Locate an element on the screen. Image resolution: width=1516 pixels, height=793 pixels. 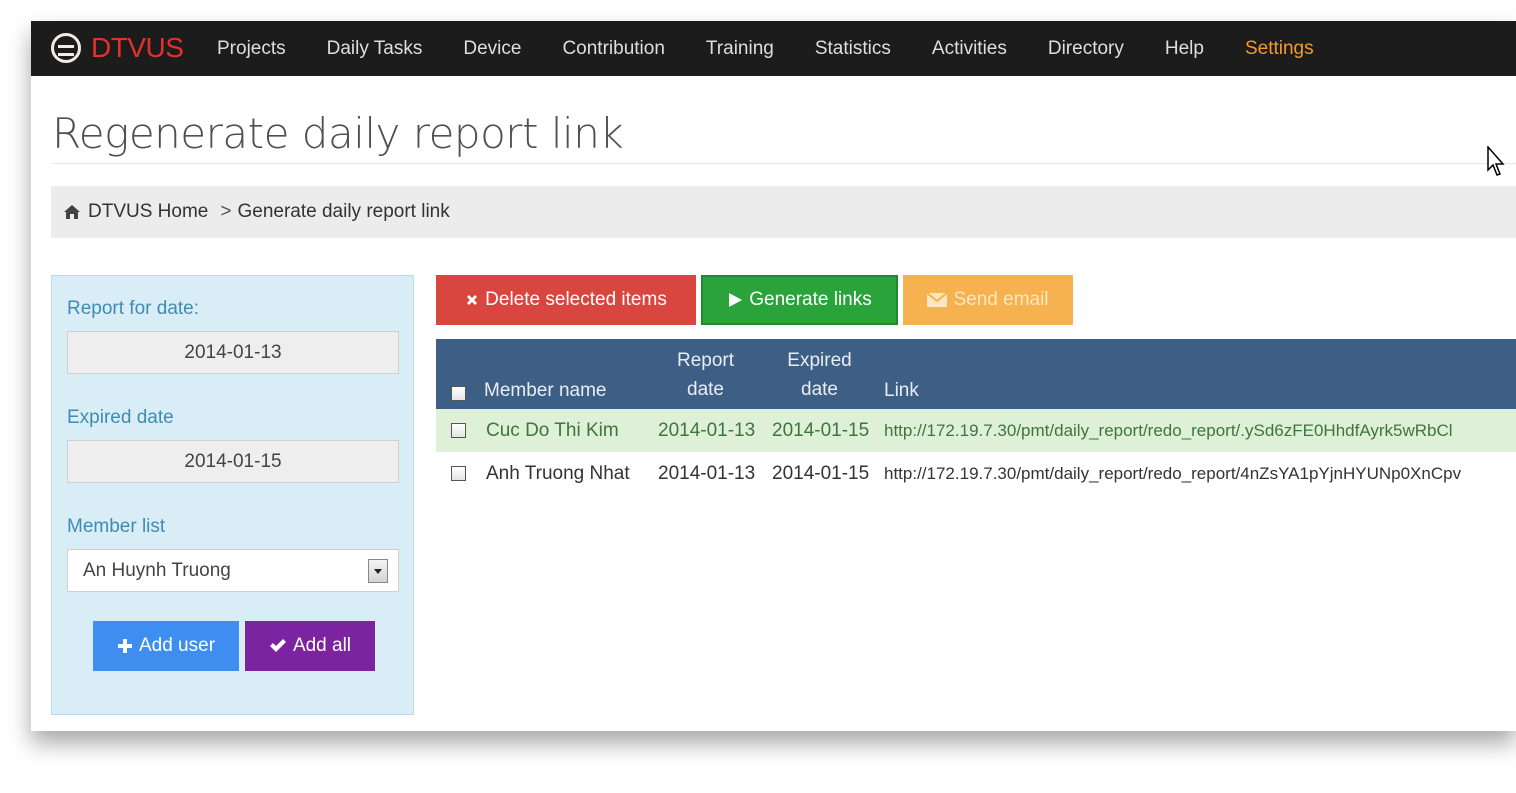
brand-name: DTVUS is located at coordinates (137, 47).